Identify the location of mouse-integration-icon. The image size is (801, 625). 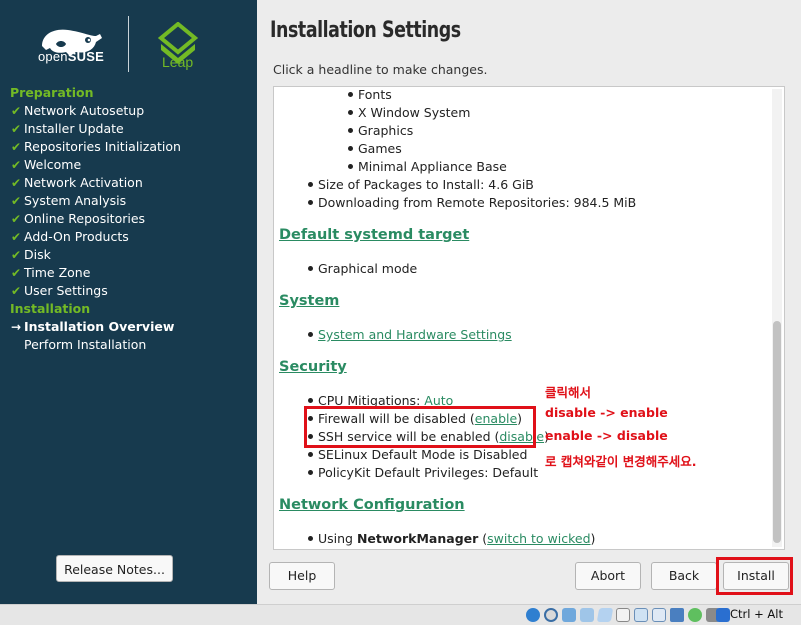
(695, 615).